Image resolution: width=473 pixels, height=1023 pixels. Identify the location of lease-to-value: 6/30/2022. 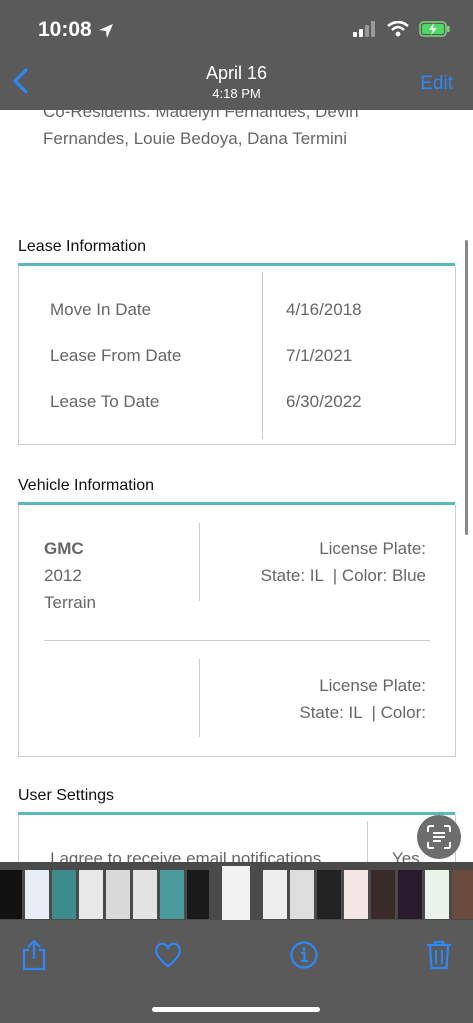
(324, 401).